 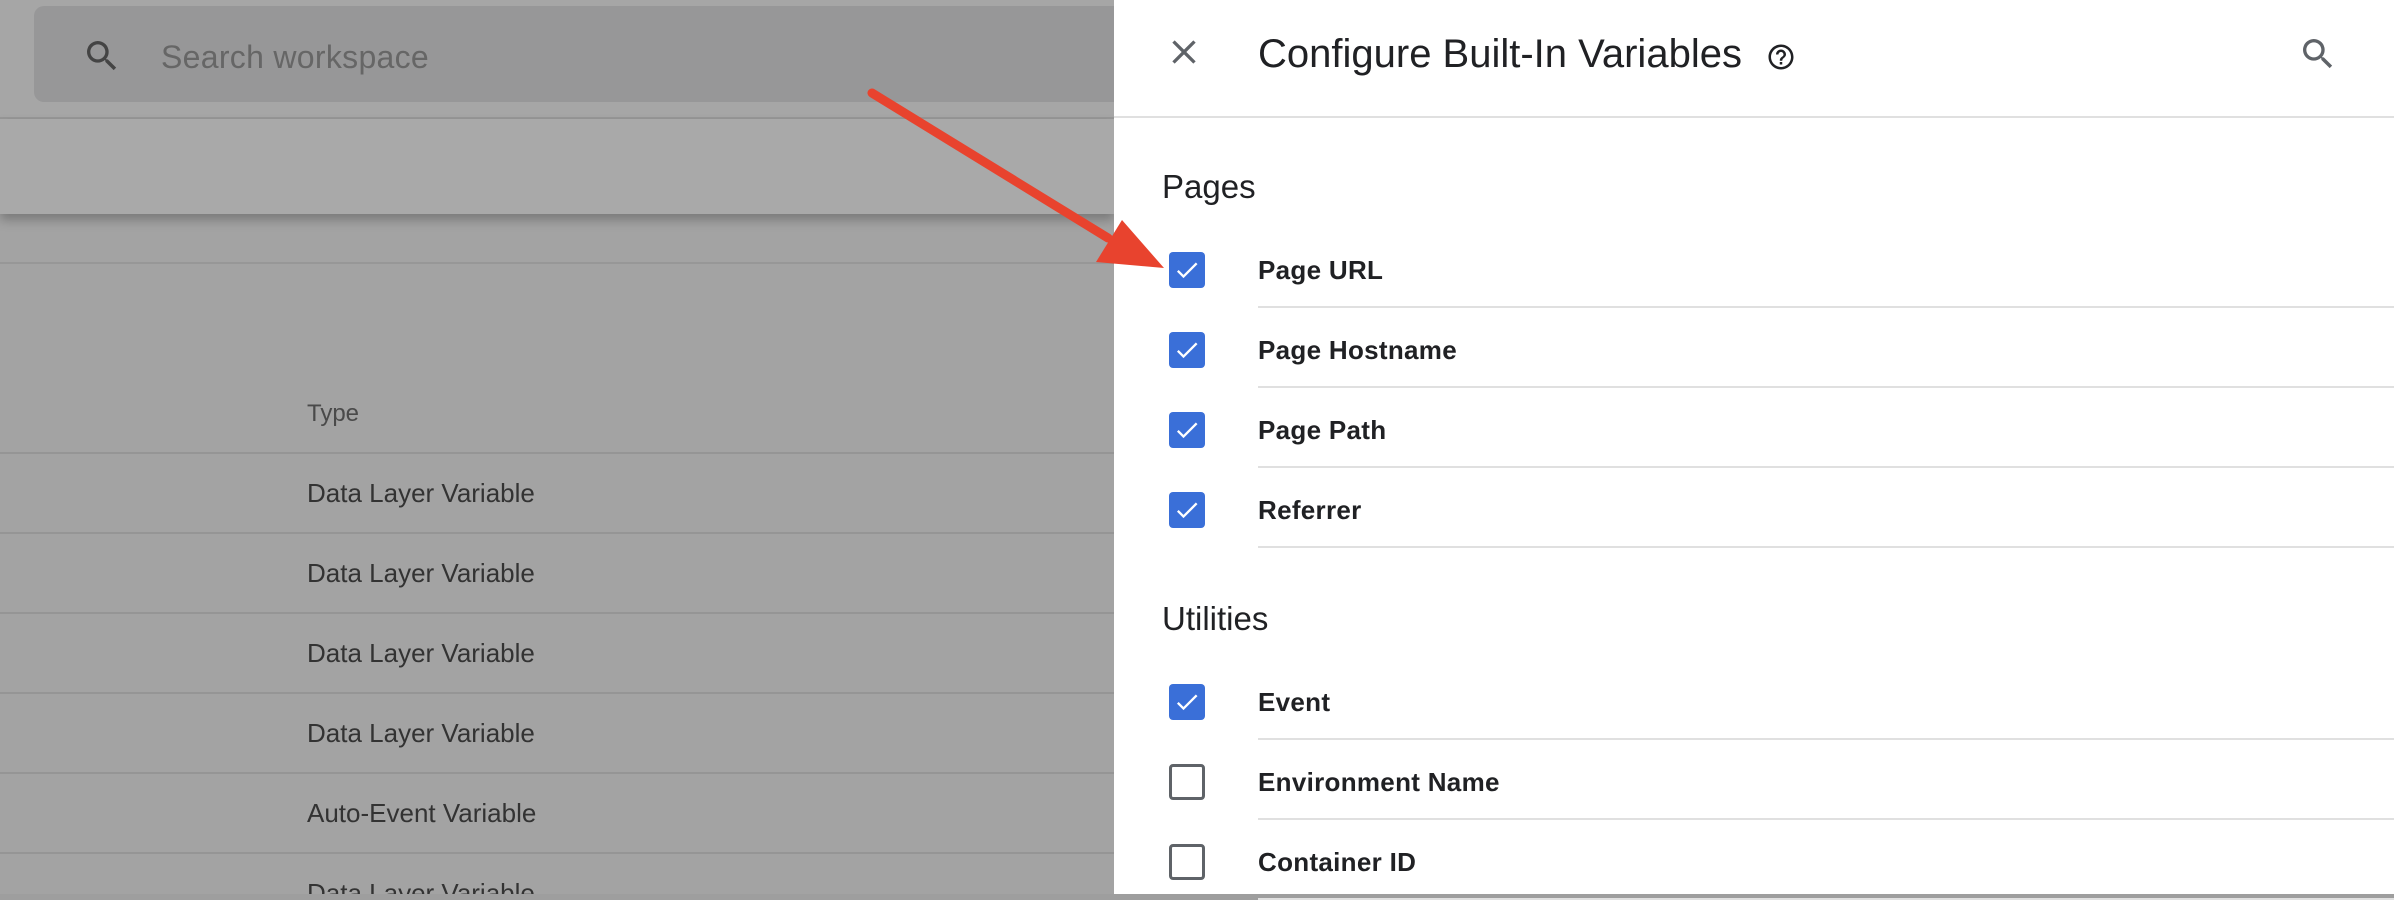 What do you see at coordinates (557, 812) in the screenshot?
I see `table-row: Auto-Event Variable` at bounding box center [557, 812].